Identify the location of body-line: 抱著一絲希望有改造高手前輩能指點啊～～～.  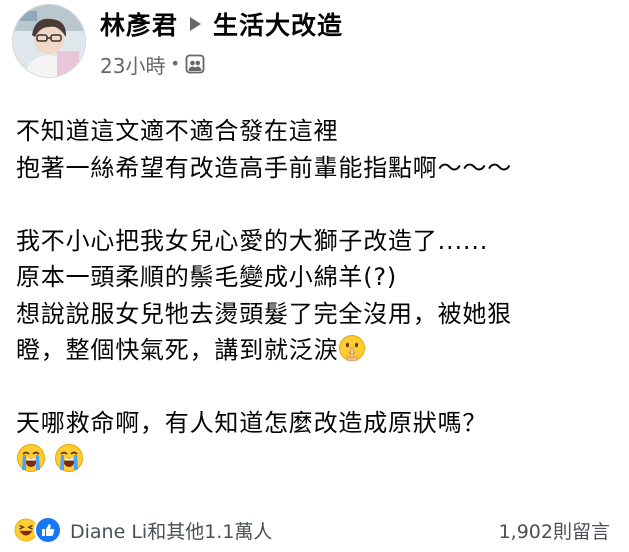
(264, 167).